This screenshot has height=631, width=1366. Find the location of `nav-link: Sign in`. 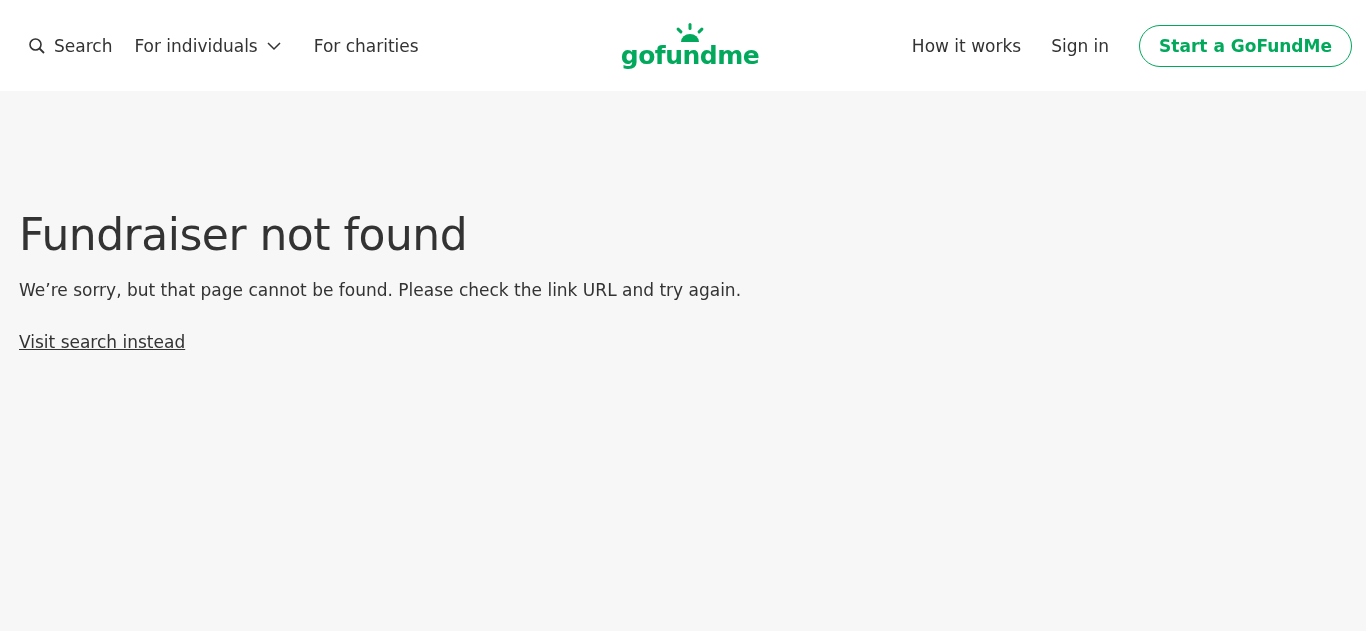

nav-link: Sign in is located at coordinates (1080, 45).